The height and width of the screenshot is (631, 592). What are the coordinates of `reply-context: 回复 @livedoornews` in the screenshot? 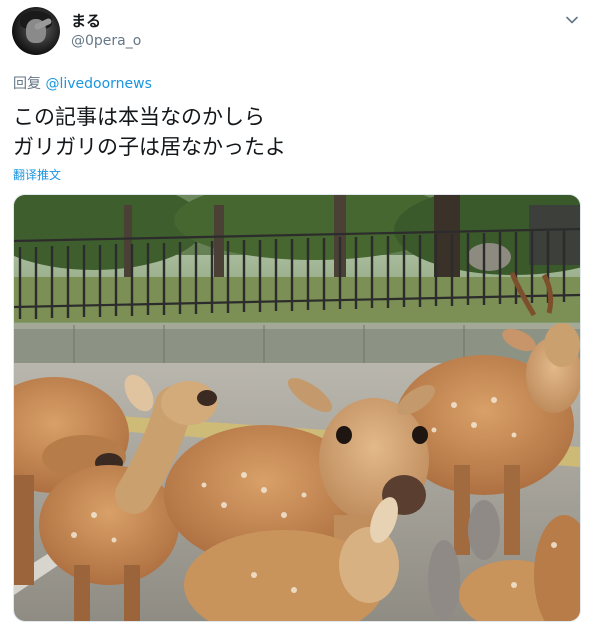 It's located at (82, 83).